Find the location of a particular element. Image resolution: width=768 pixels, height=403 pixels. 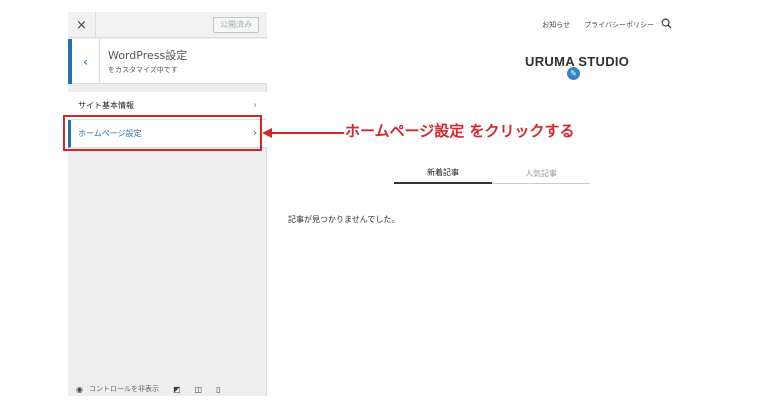

arrow-left-icon is located at coordinates (303, 133).